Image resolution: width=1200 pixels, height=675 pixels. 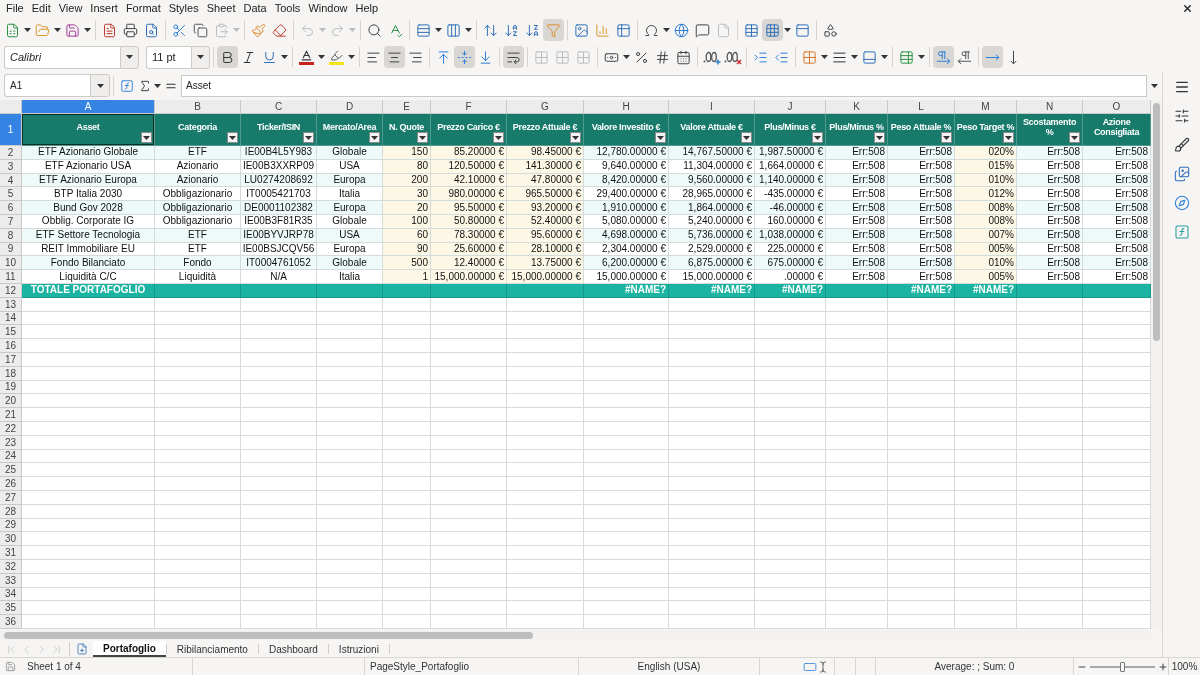 I want to click on table-cell: 008%, so click(x=986, y=208).